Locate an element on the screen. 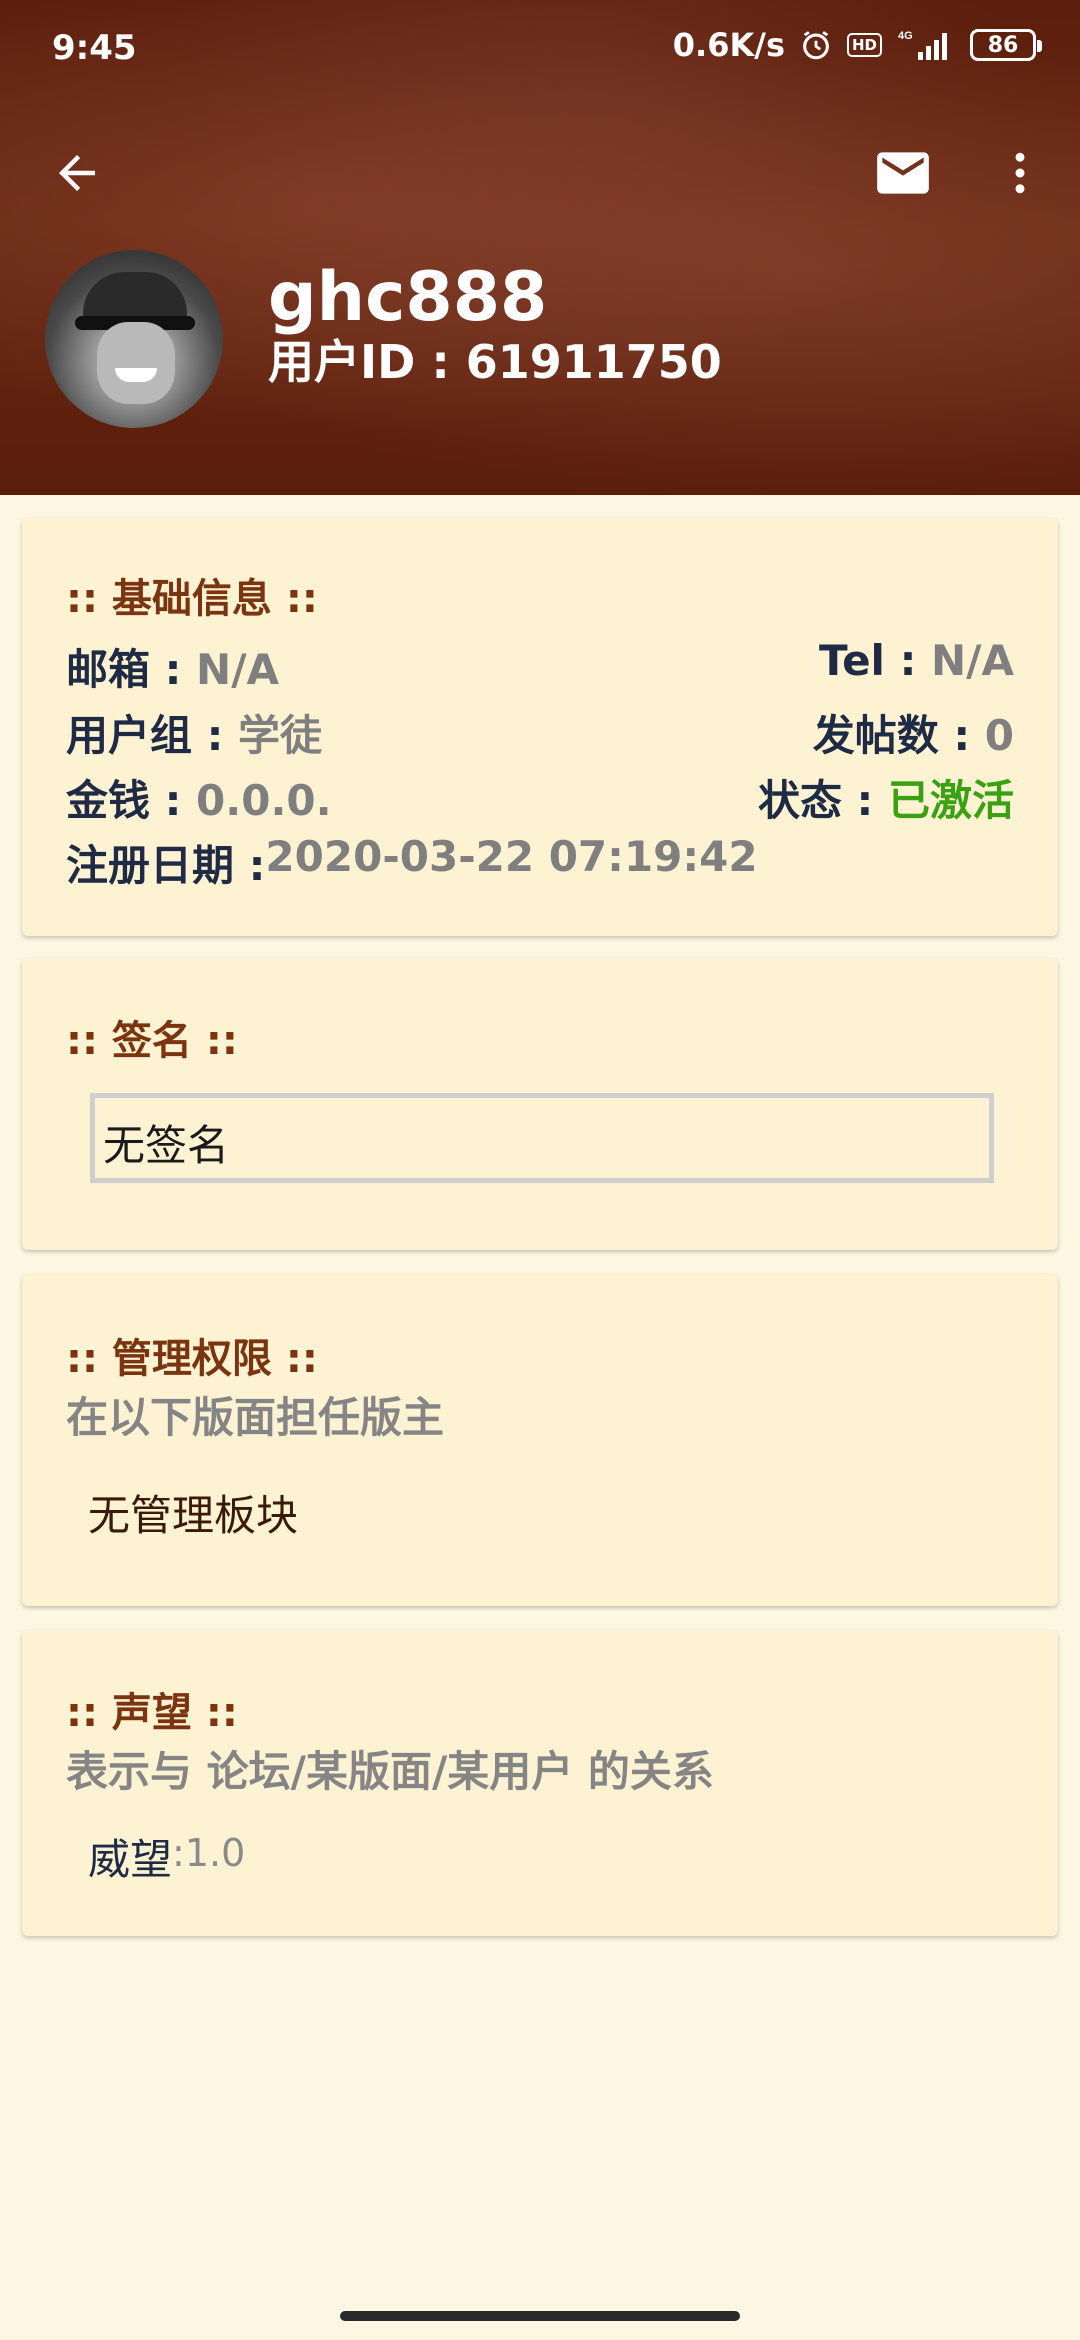 The height and width of the screenshot is (2340, 1080). reputation-value: :1.0 is located at coordinates (209, 1853).